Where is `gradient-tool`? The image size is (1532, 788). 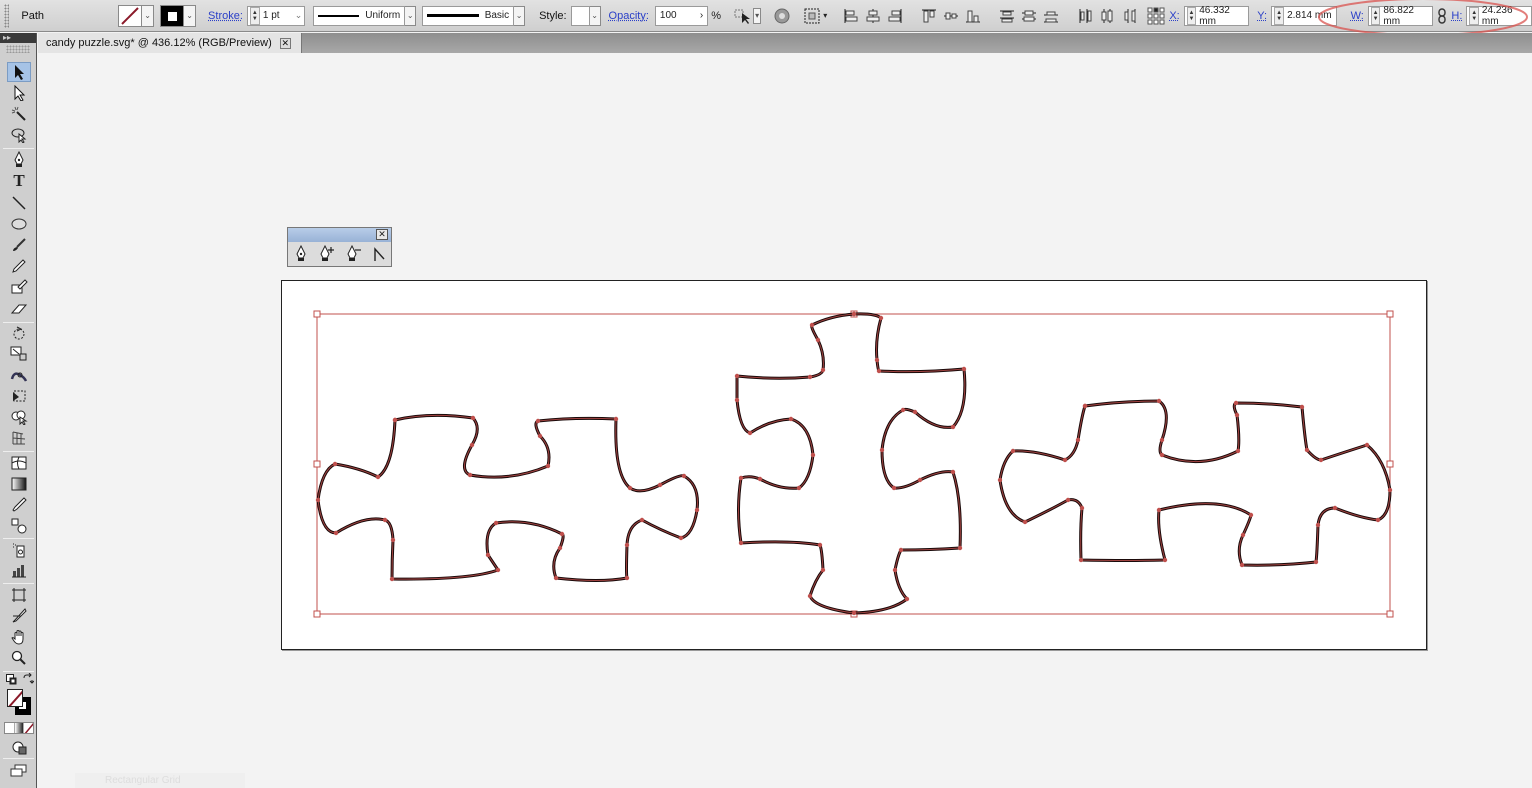
gradient-tool is located at coordinates (19, 484).